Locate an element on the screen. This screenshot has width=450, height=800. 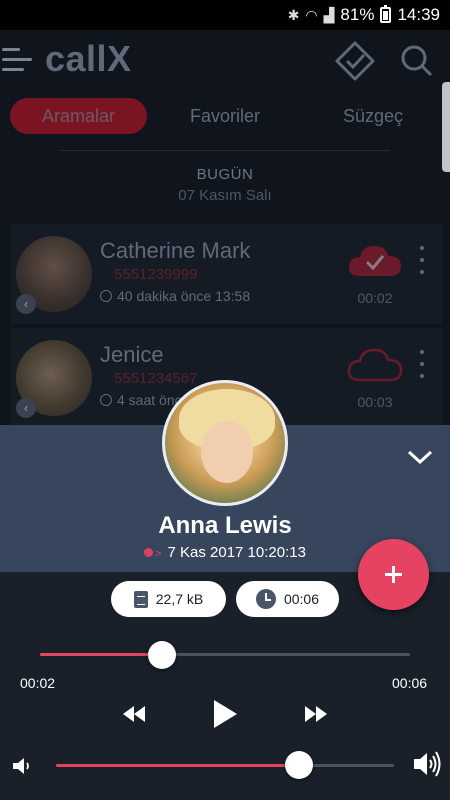
length-badge: 00:06 is located at coordinates (287, 599).